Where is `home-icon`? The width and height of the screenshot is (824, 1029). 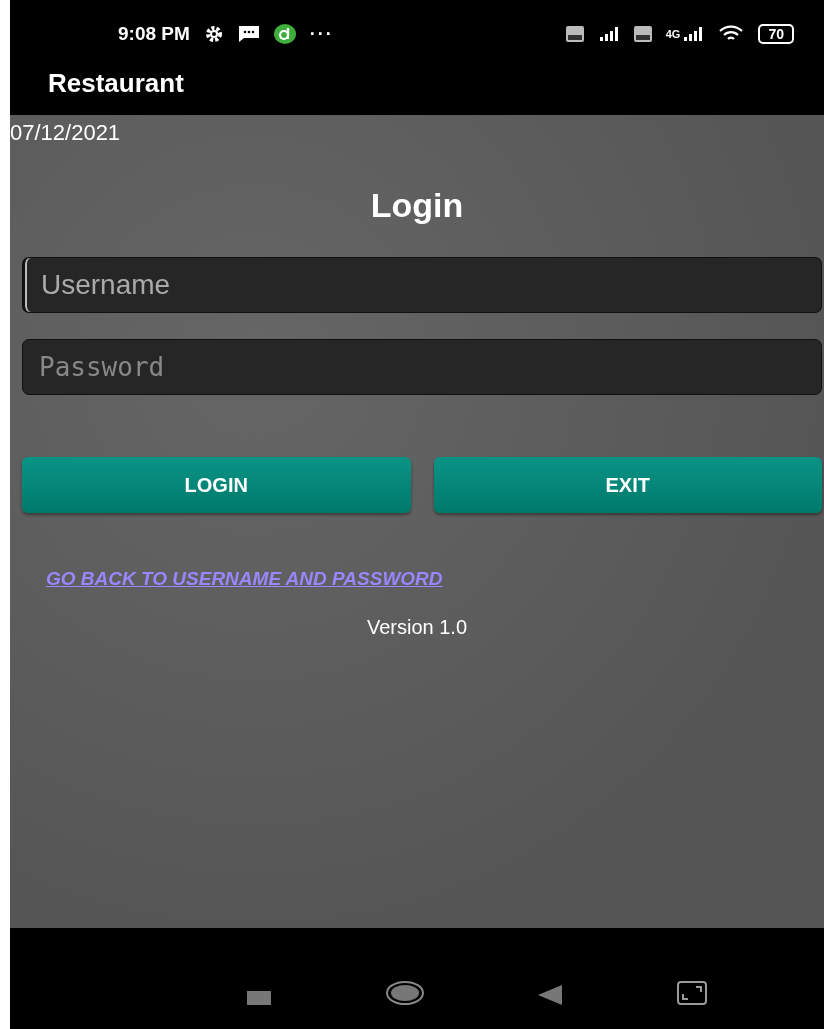
home-icon is located at coordinates (404, 993).